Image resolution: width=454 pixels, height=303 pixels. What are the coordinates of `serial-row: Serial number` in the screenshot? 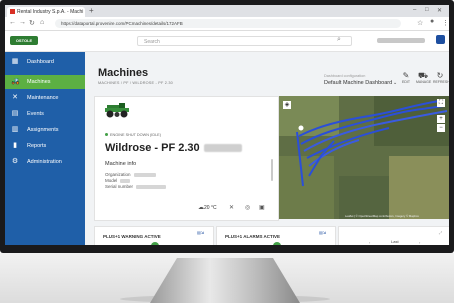 It's located at (136, 186).